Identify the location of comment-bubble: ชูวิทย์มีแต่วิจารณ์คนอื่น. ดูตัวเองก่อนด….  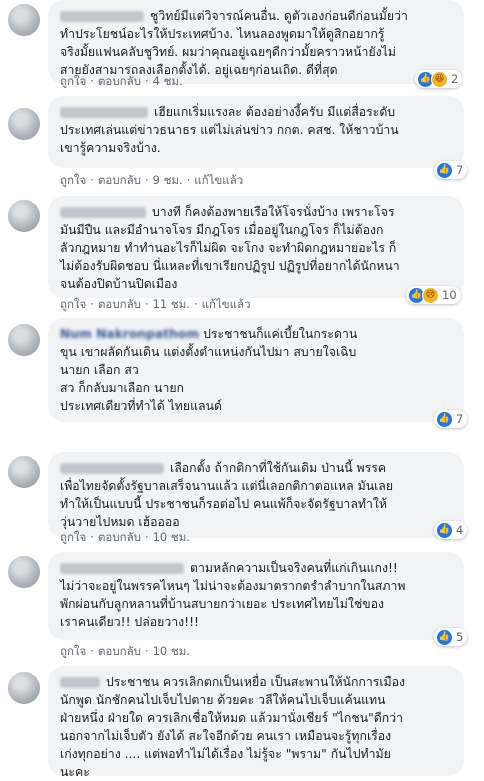
(256, 42).